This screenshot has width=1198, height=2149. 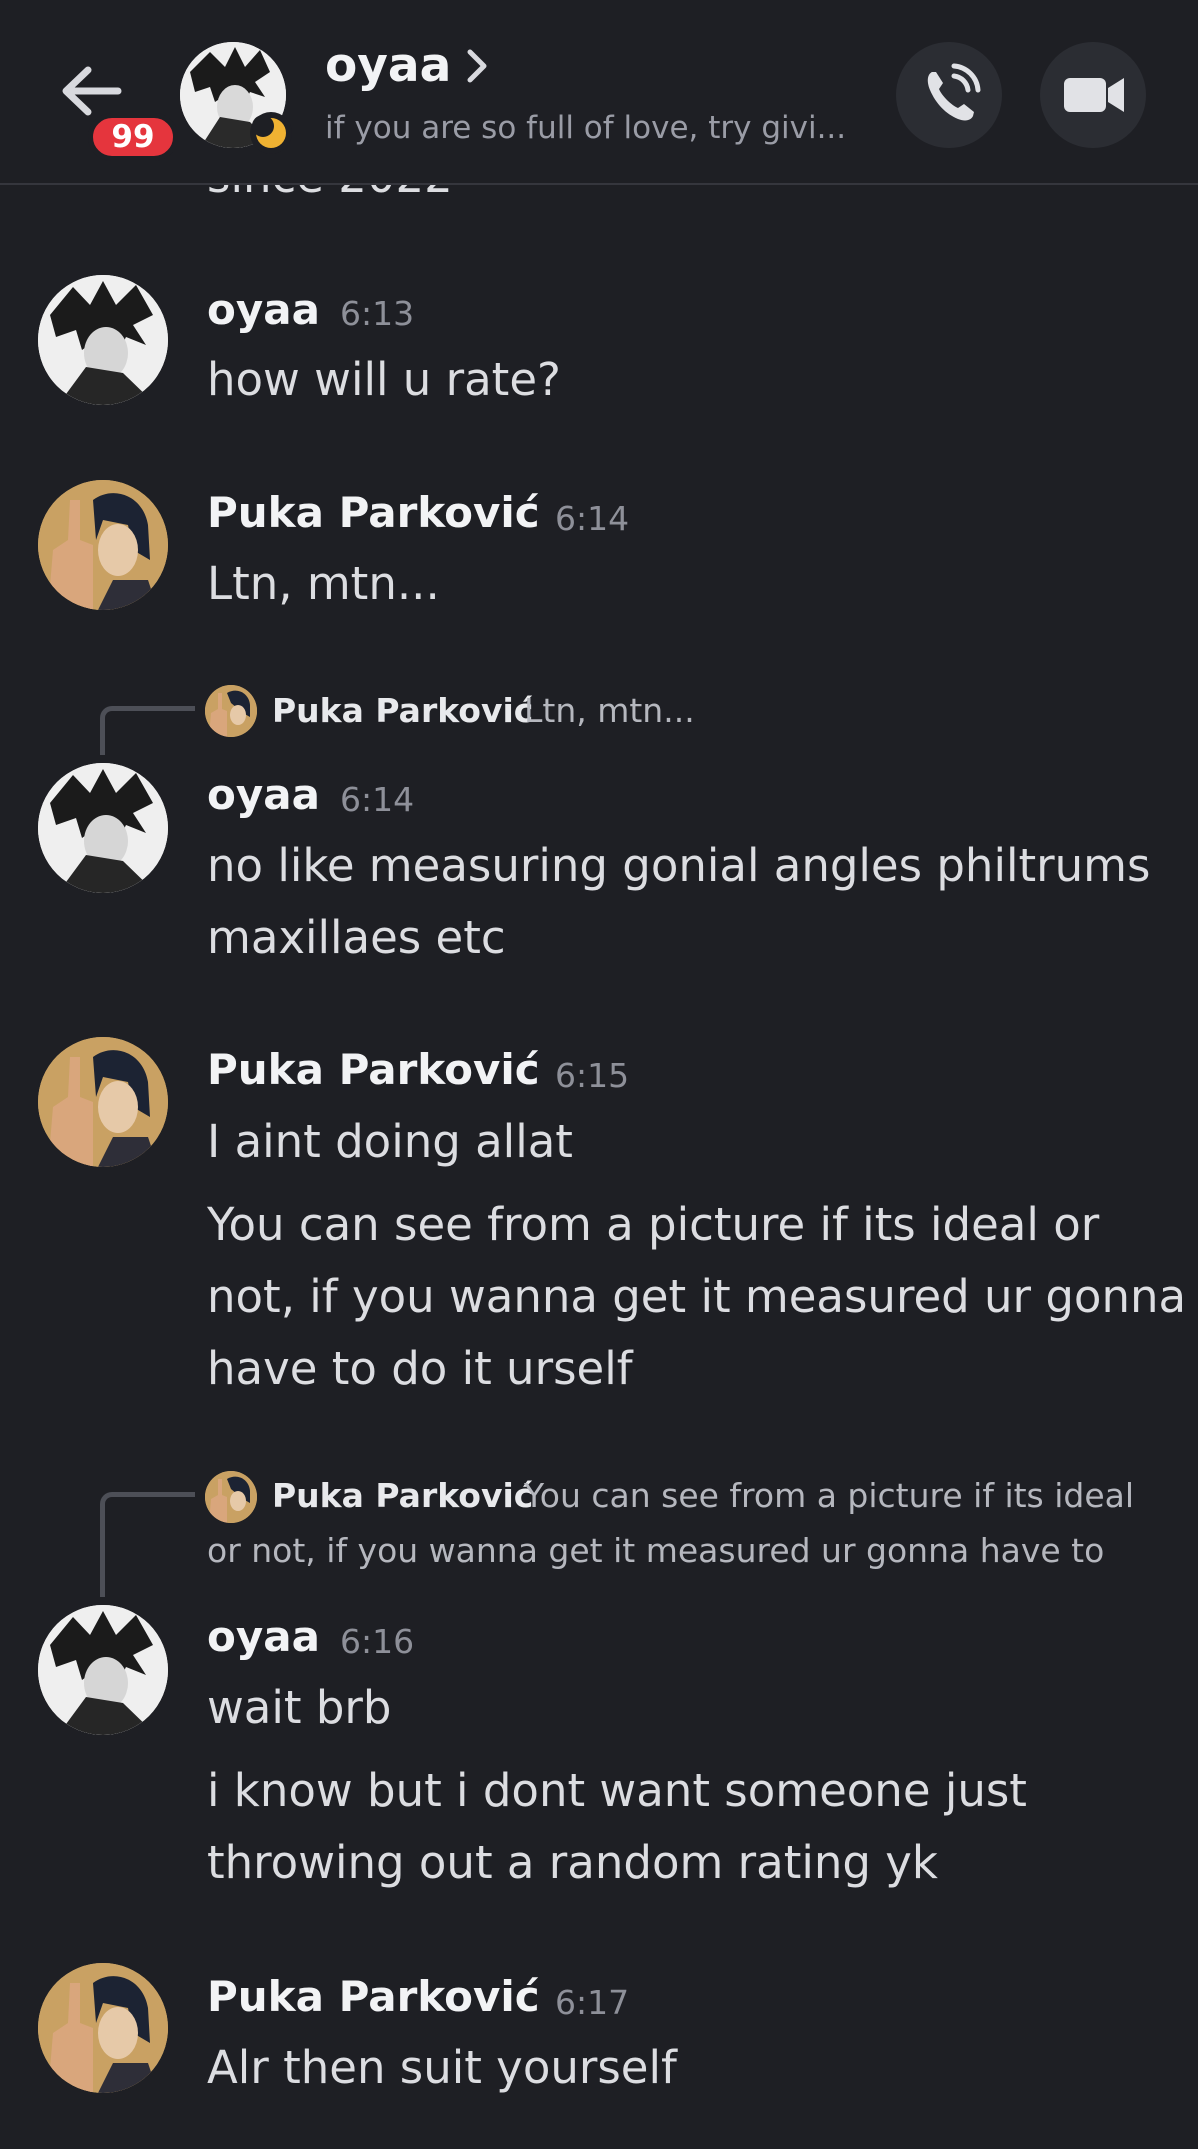 I want to click on message-text: throwing out a random rating yk, so click(x=572, y=1862).